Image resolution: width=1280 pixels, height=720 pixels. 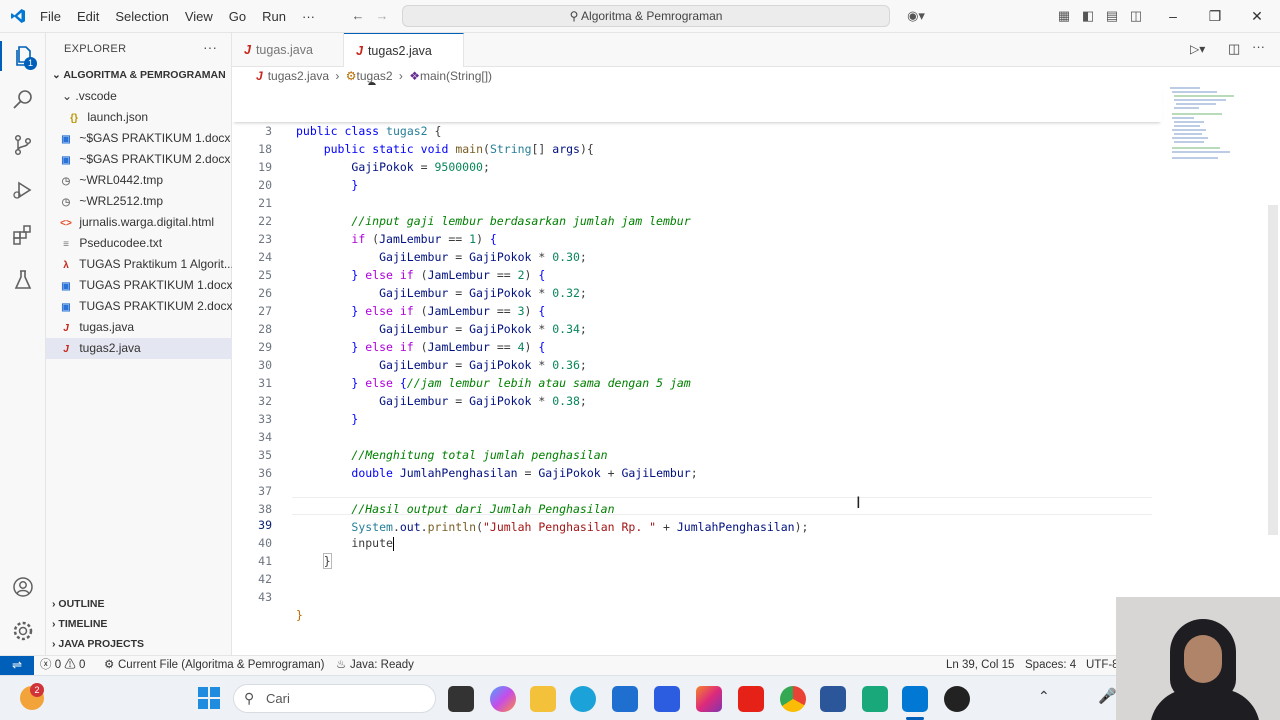 What do you see at coordinates (980, 665) in the screenshot?
I see `cursor-position: Ln 39, Col 15` at bounding box center [980, 665].